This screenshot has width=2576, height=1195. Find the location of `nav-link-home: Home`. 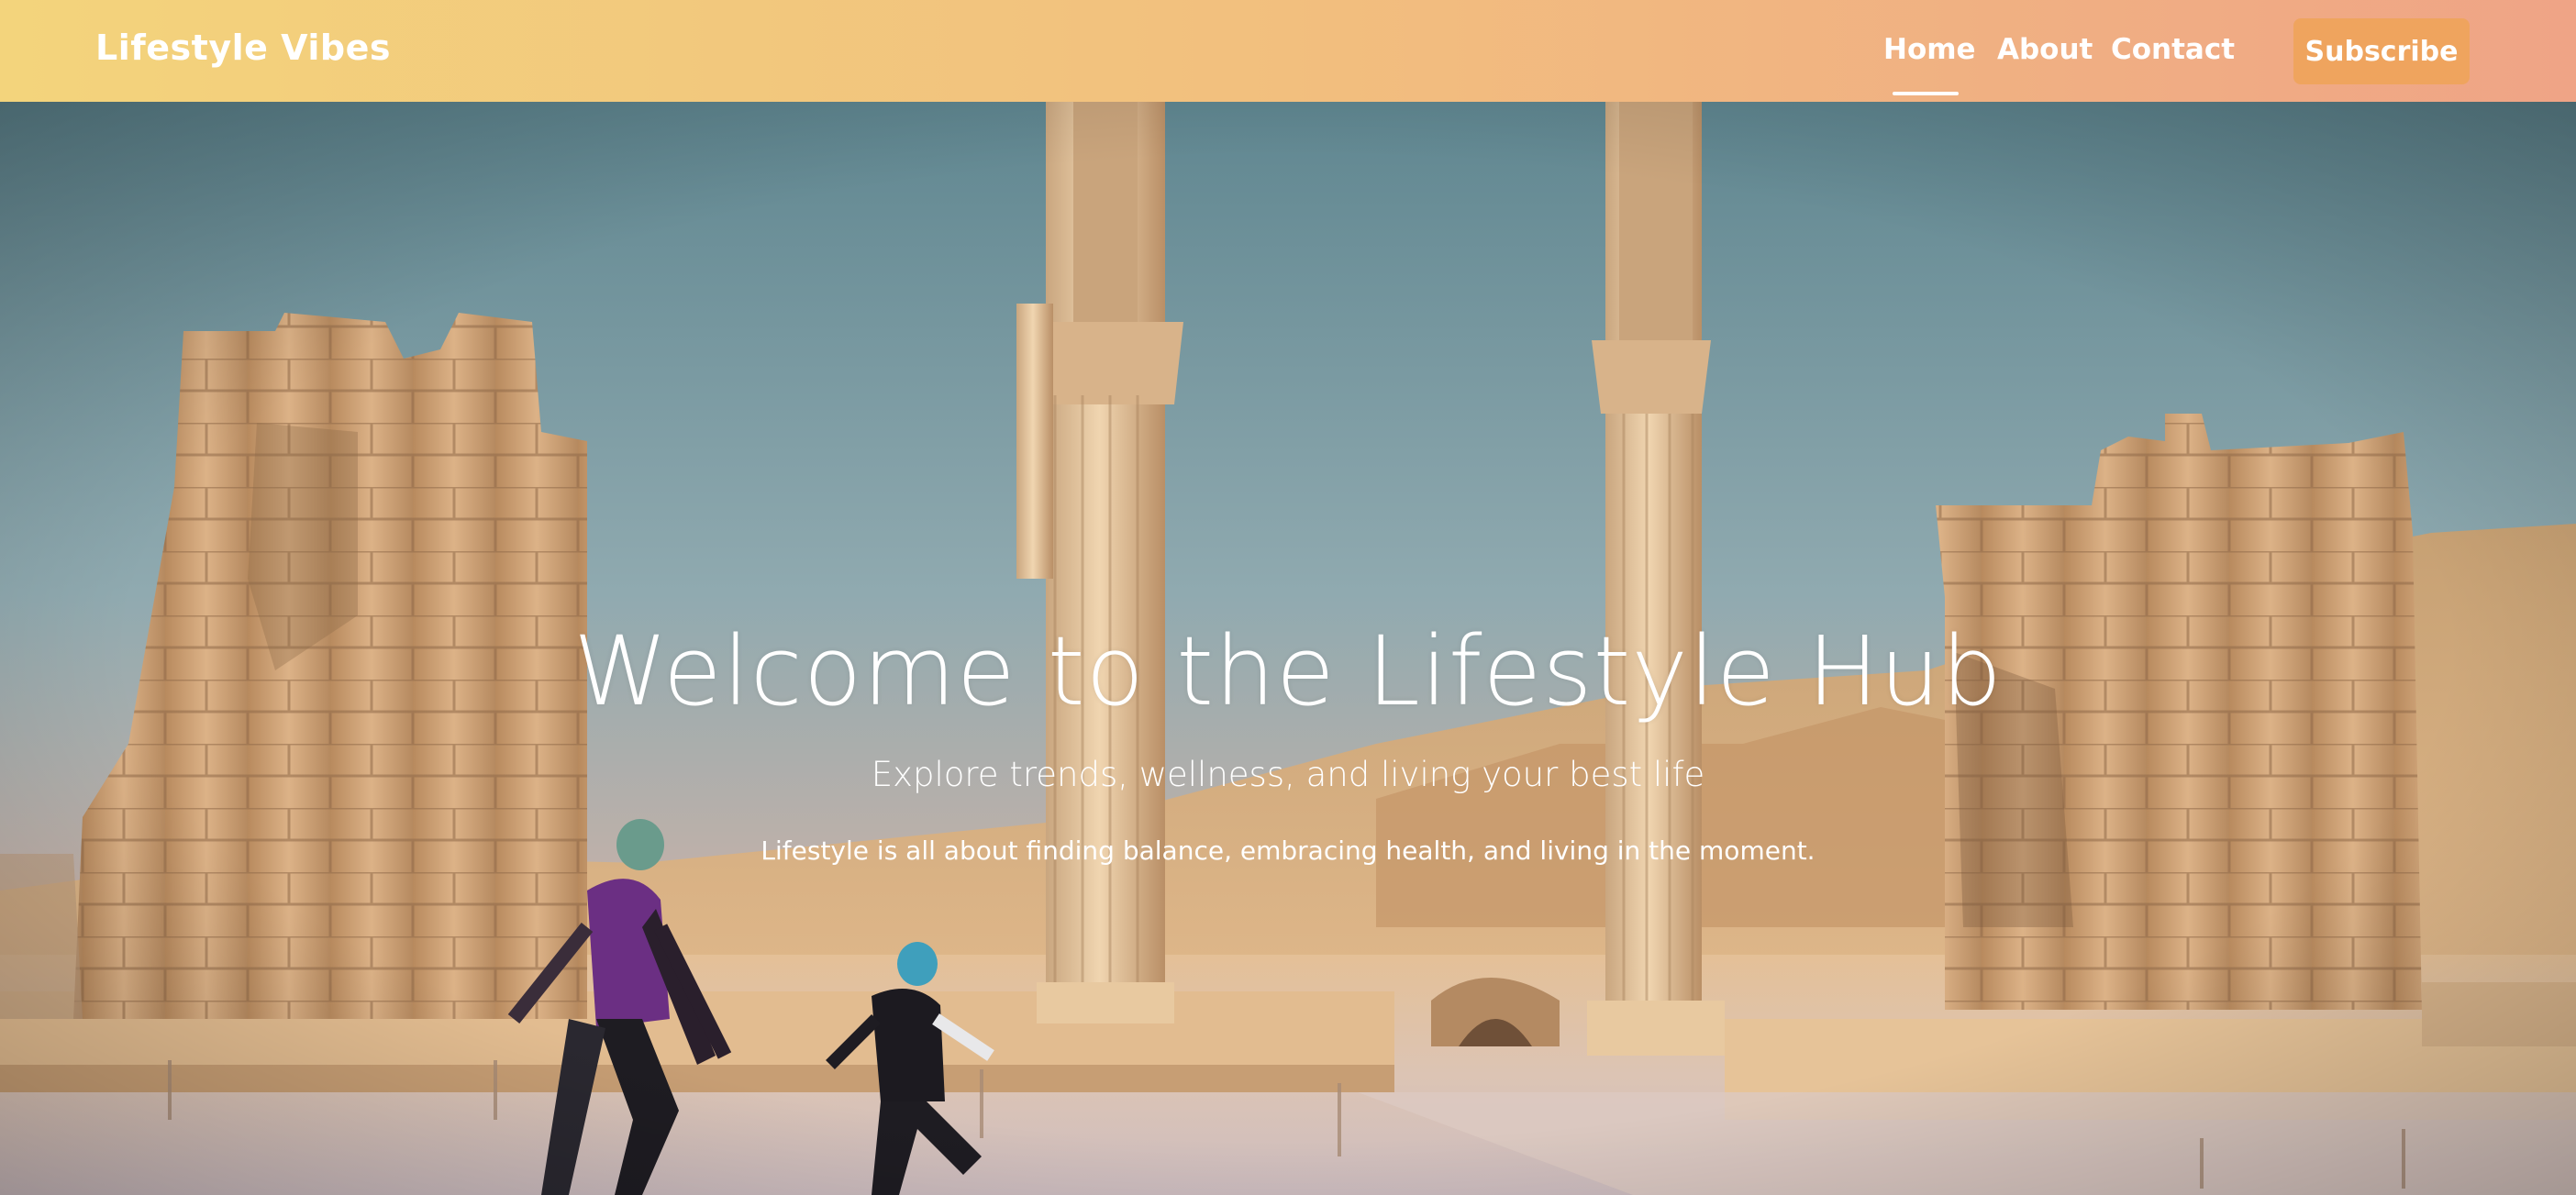

nav-link-home: Home is located at coordinates (1929, 50).